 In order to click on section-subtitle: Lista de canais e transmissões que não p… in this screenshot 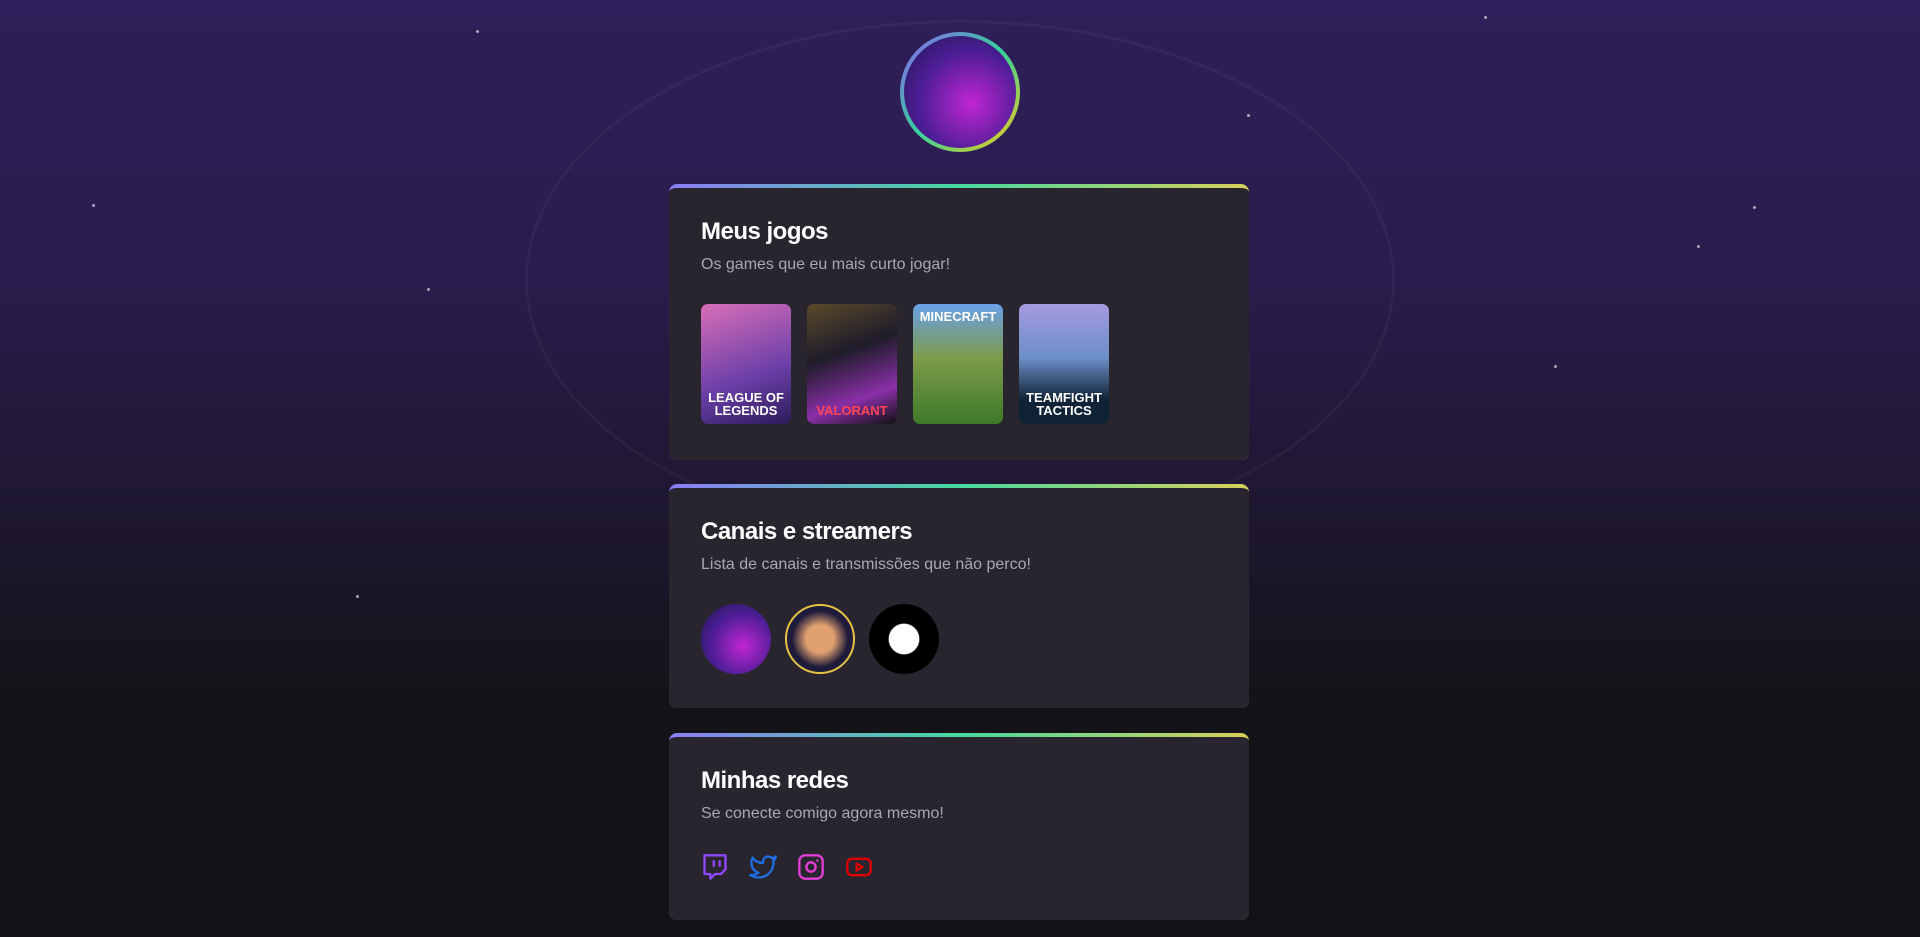, I will do `click(866, 564)`.